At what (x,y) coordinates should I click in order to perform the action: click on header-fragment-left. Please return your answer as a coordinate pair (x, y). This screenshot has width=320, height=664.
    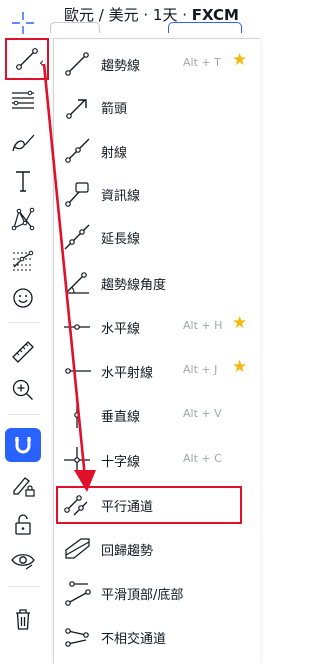
    Looking at the image, I should click on (75, 27).